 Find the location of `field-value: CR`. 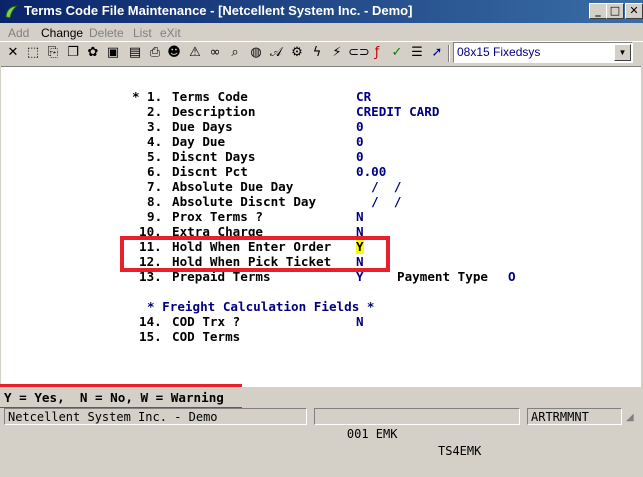

field-value: CR is located at coordinates (363, 96).